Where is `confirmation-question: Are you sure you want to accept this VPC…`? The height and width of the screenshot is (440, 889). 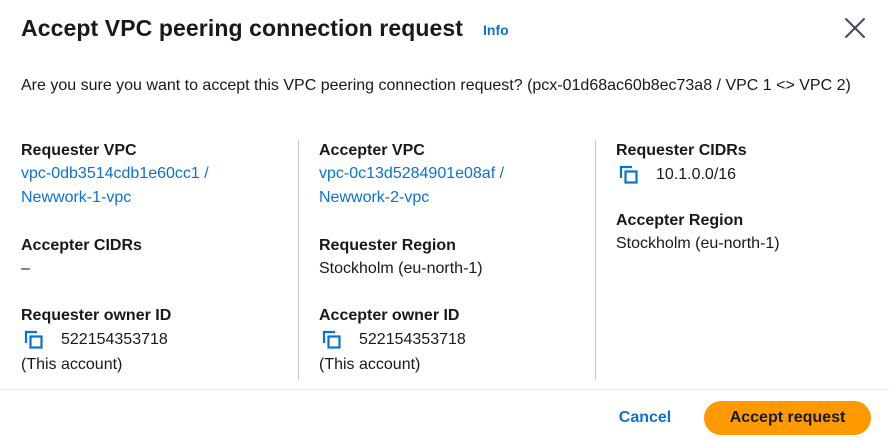
confirmation-question: Are you sure you want to accept this VPC… is located at coordinates (436, 85).